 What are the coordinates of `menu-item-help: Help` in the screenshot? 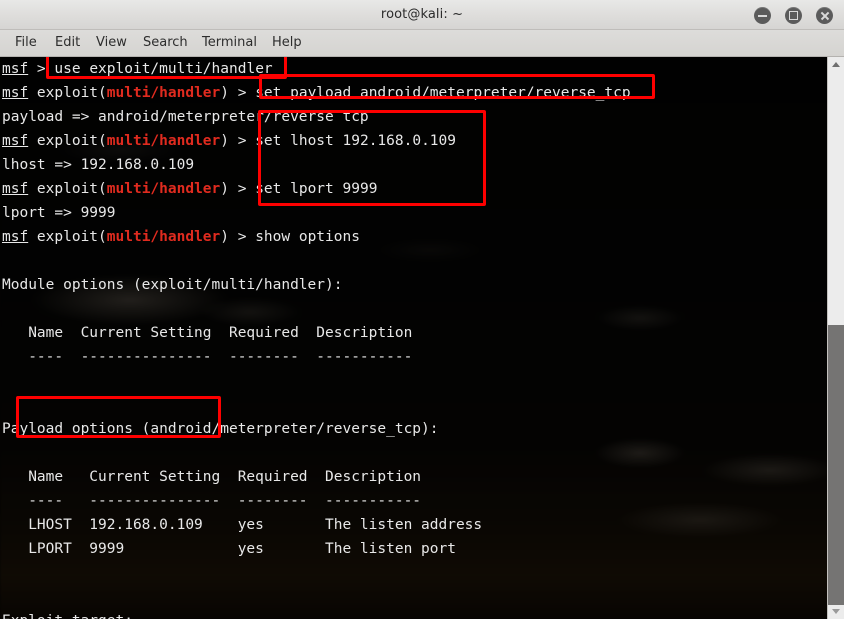 It's located at (287, 43).